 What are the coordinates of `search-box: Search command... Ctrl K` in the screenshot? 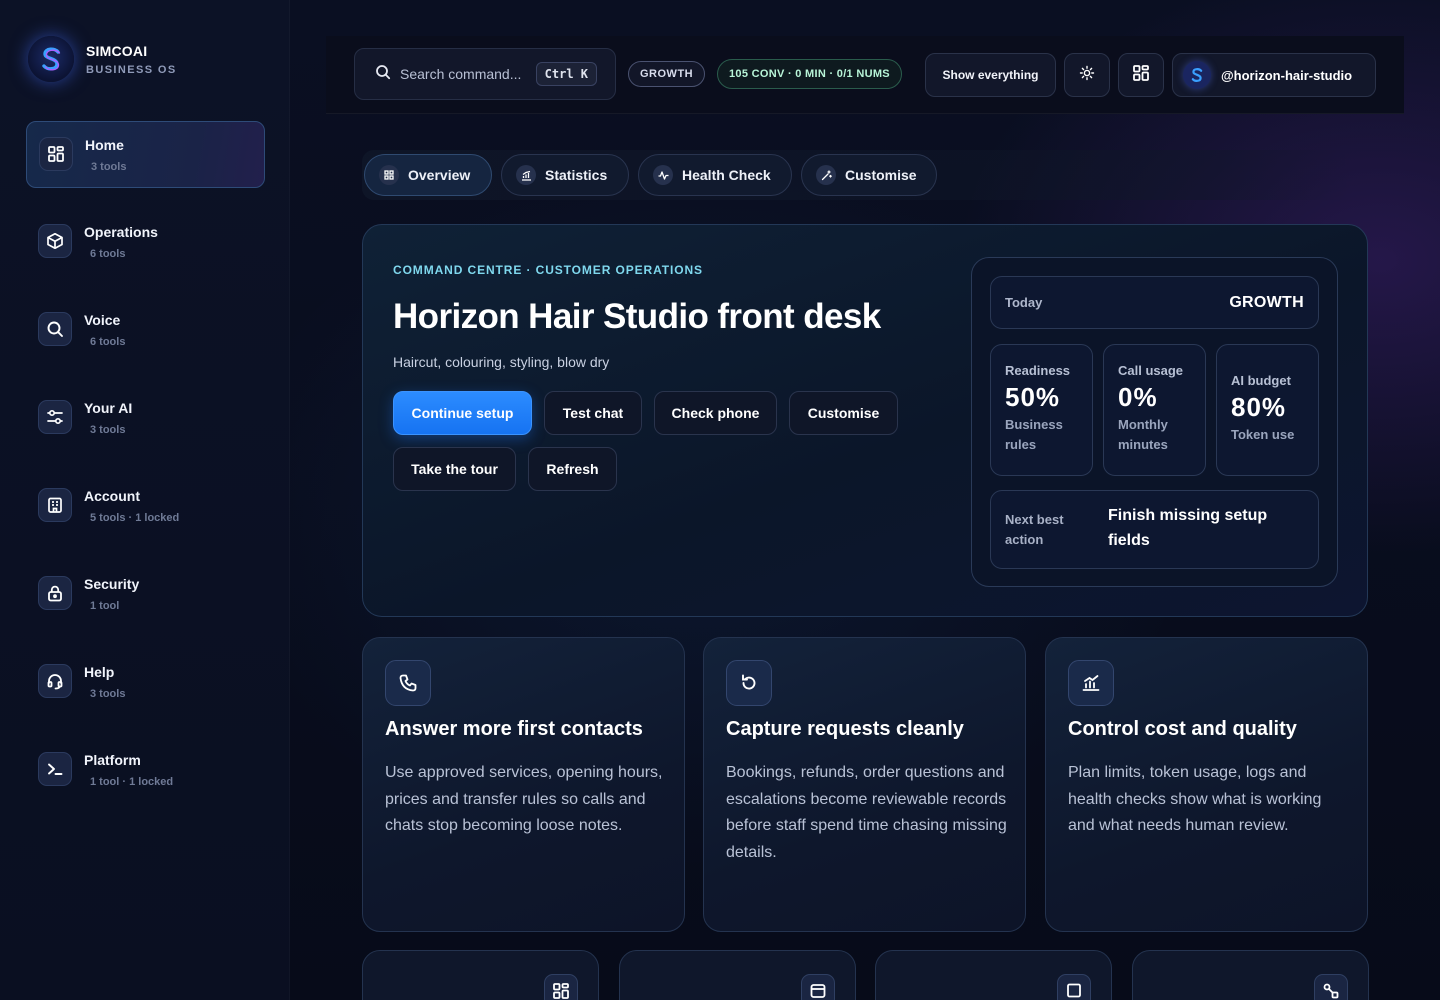 It's located at (485, 74).